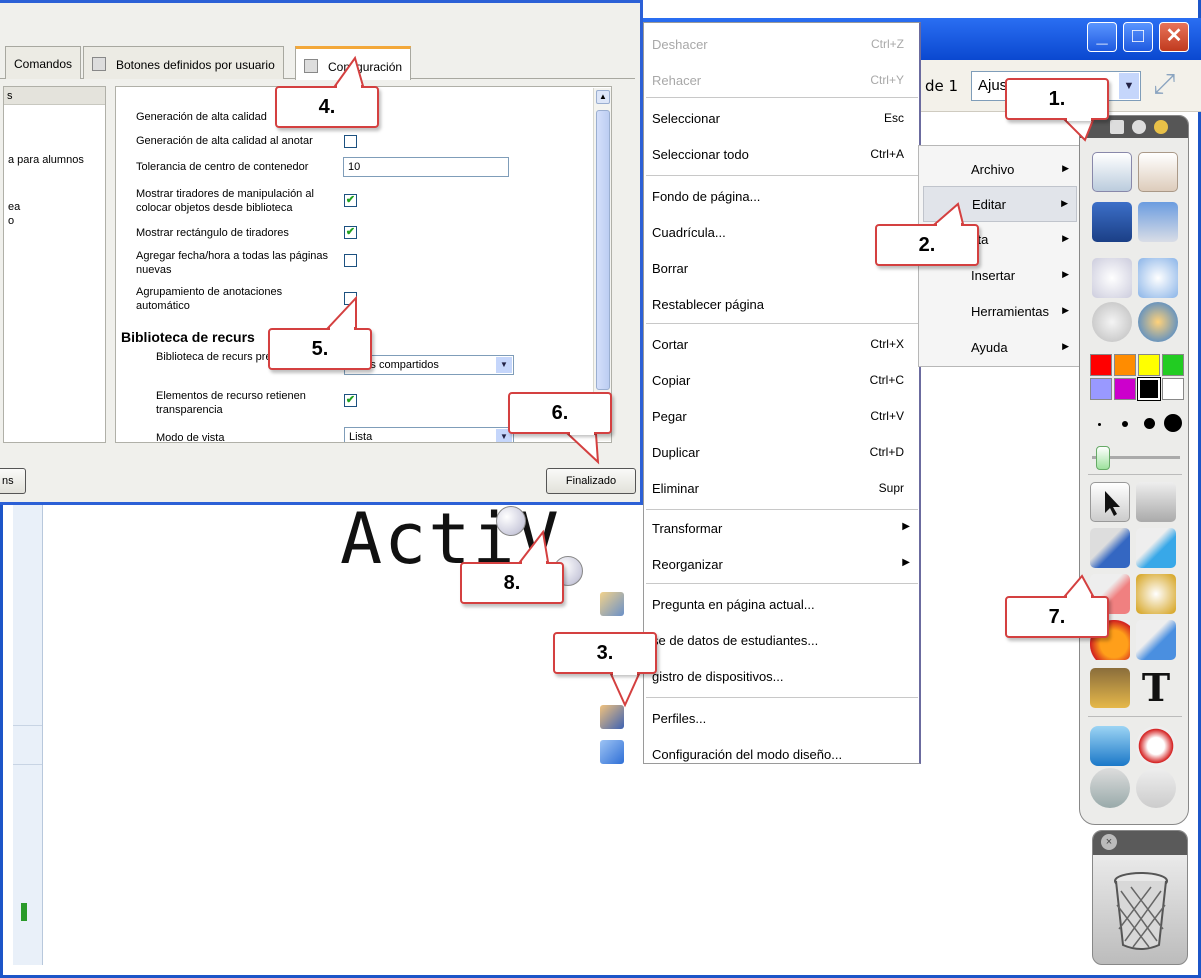  Describe the element at coordinates (1057, 99) in the screenshot. I see `callout-box: 1.` at that location.